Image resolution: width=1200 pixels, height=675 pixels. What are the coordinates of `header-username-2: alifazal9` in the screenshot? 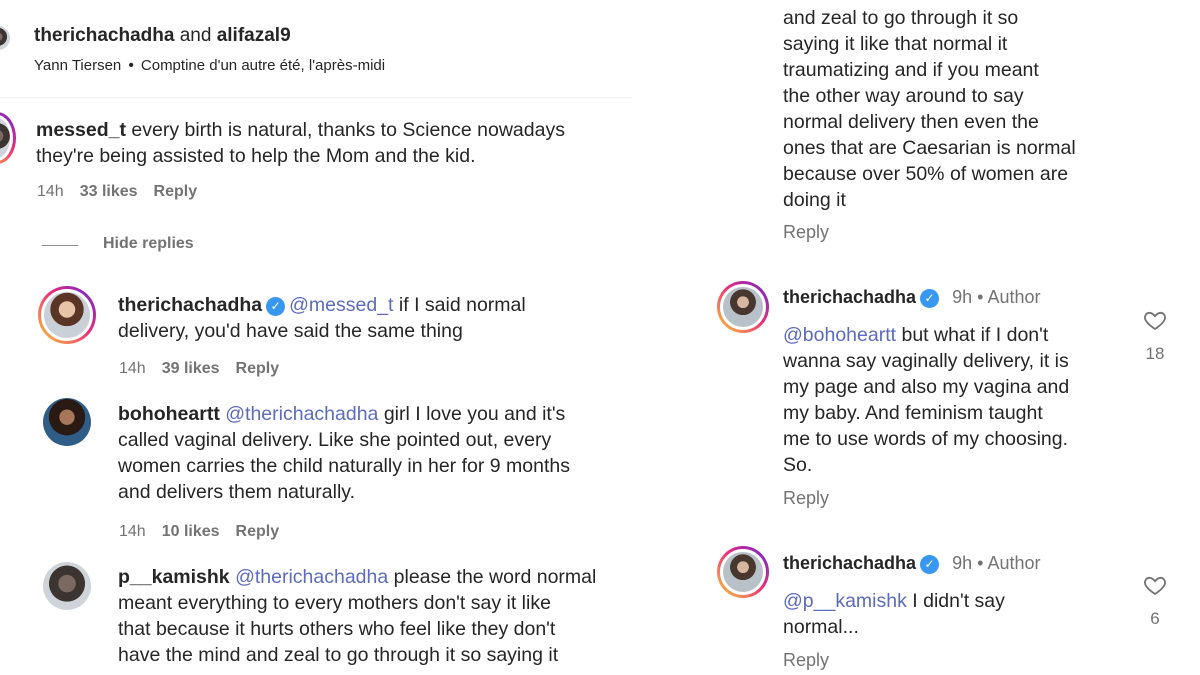 It's located at (254, 35).